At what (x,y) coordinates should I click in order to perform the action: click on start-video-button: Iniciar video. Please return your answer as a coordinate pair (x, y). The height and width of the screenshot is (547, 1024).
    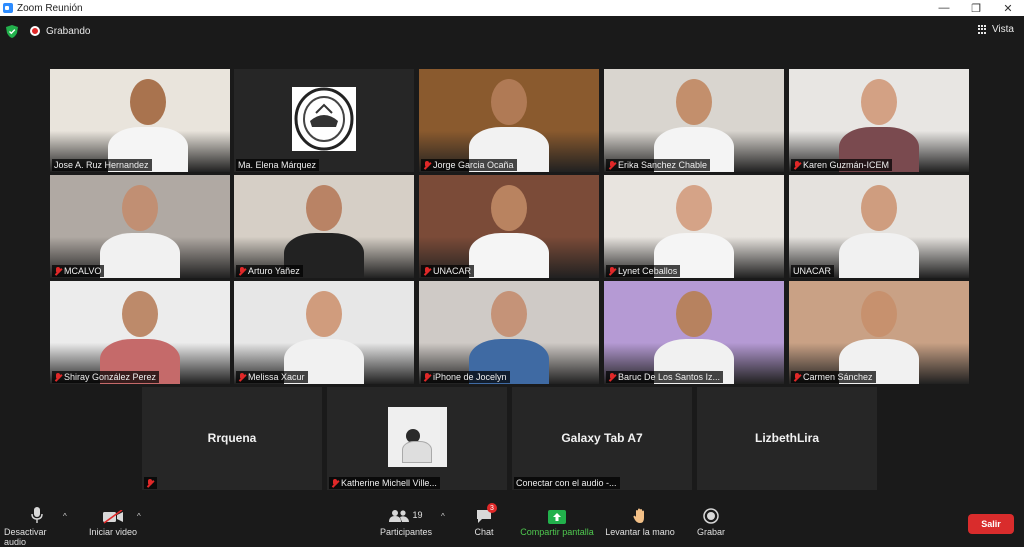
    Looking at the image, I should click on (113, 521).